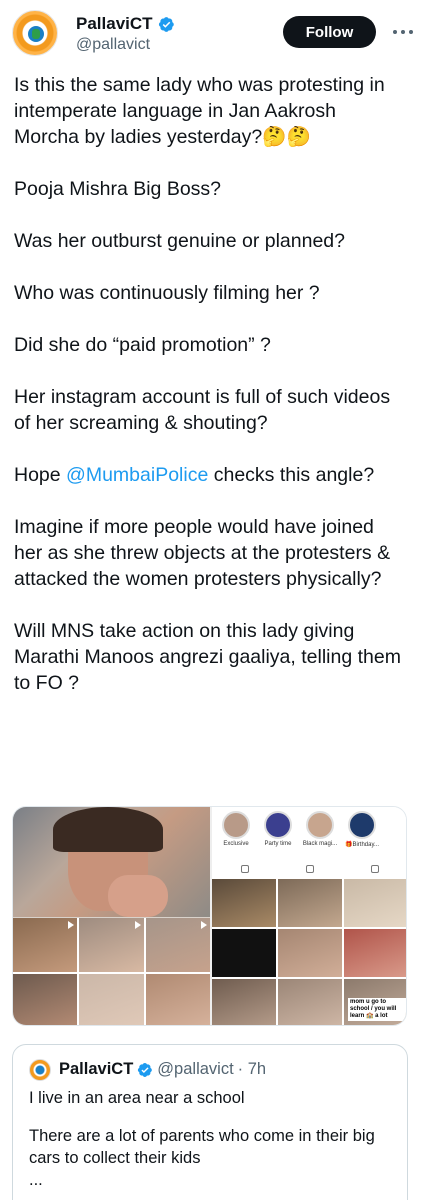  What do you see at coordinates (403, 32) in the screenshot?
I see `more-options-icon` at bounding box center [403, 32].